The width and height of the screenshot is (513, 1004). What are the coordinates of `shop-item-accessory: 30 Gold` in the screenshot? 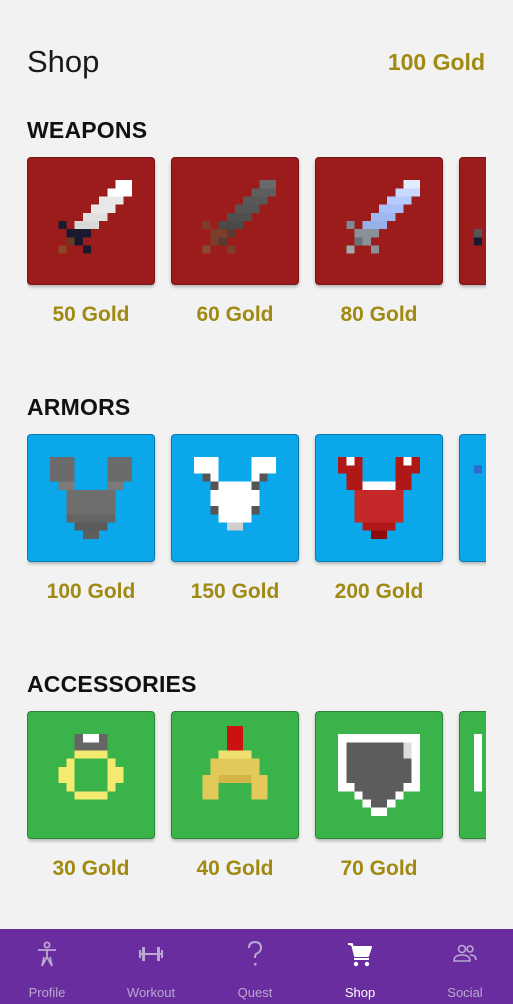 It's located at (91, 796).